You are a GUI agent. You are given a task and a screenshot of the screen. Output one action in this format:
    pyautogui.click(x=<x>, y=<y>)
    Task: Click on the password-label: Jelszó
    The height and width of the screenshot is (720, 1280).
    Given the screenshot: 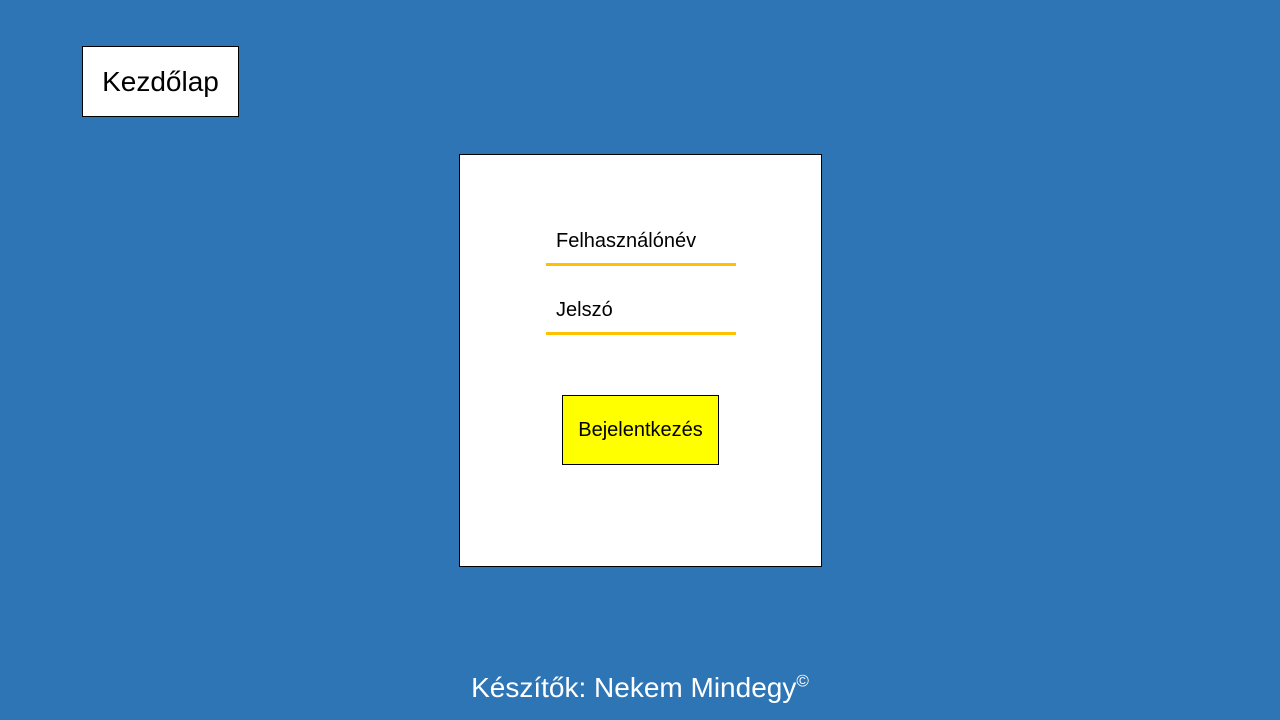 What is the action you would take?
    pyautogui.click(x=584, y=310)
    